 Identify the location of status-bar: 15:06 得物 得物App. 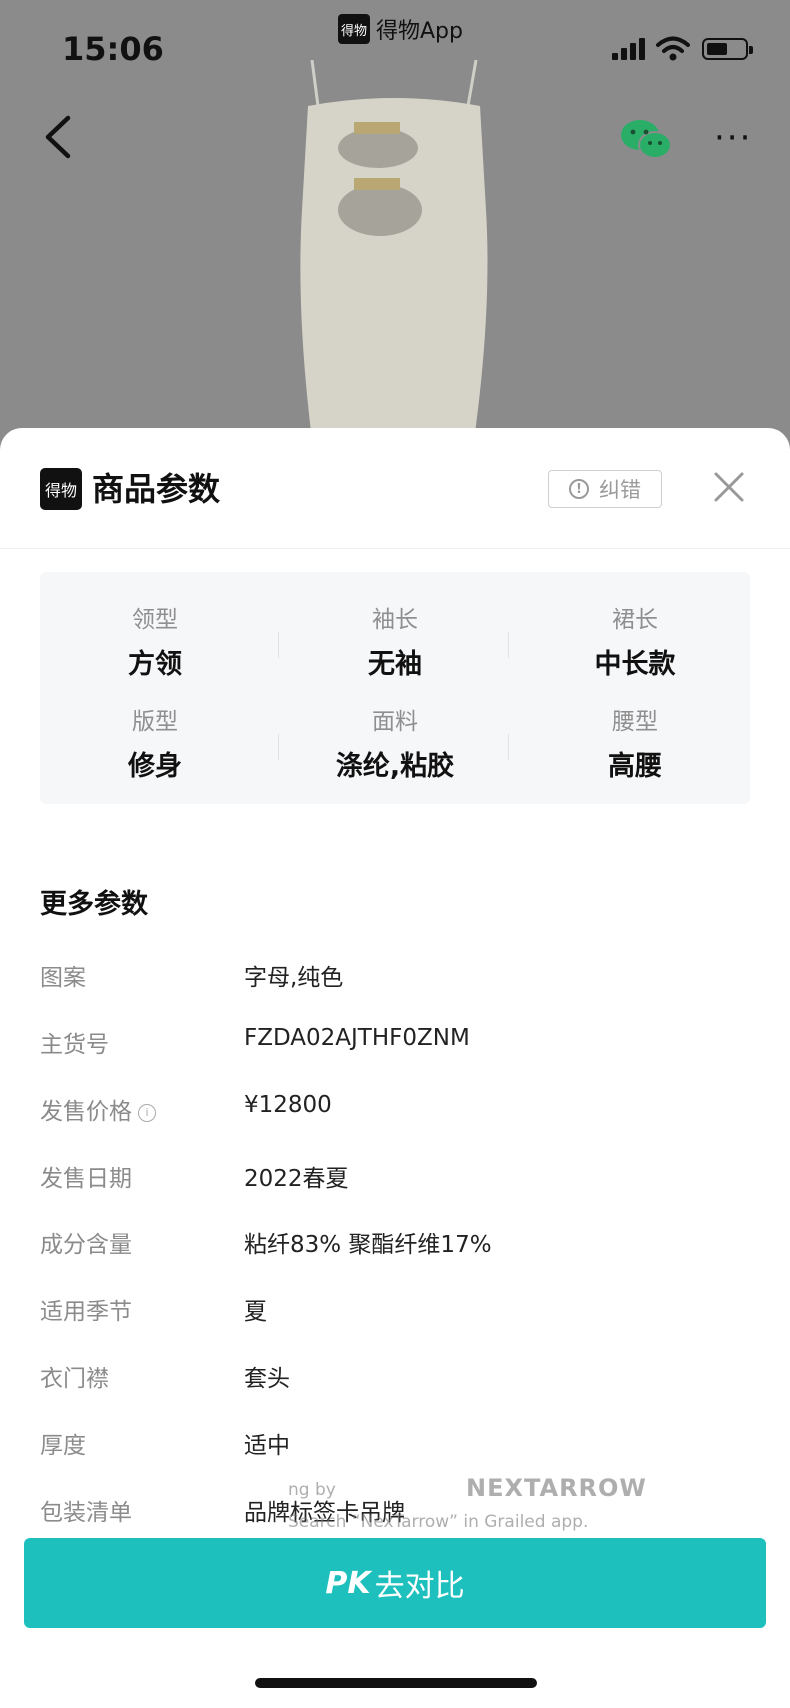
(395, 50).